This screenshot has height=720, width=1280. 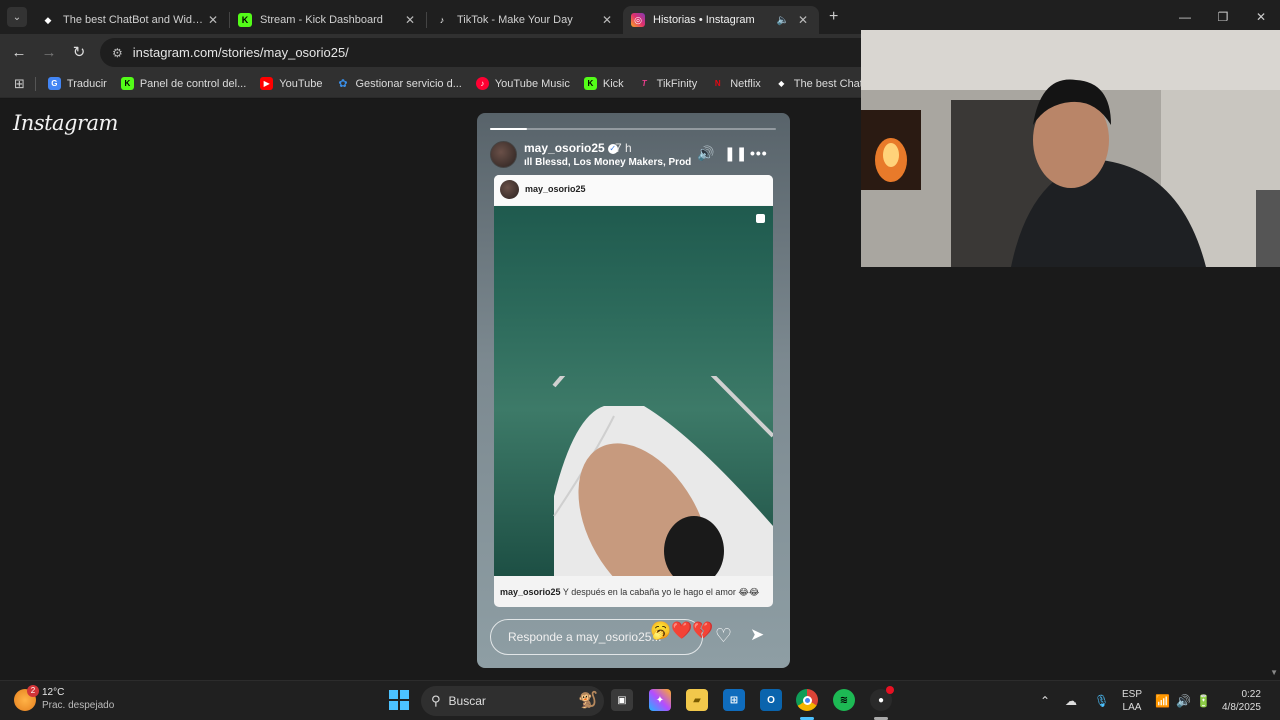 I want to click on minimize-icon: —, so click(x=1185, y=17).